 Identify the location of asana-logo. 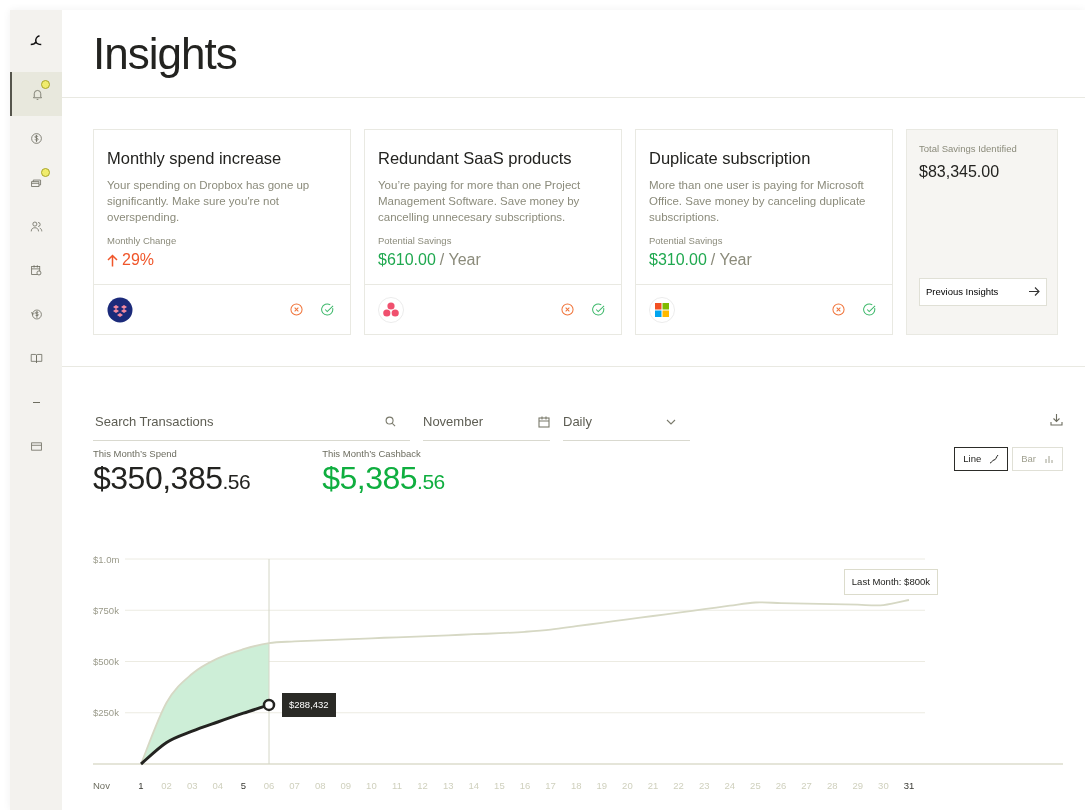
(391, 309).